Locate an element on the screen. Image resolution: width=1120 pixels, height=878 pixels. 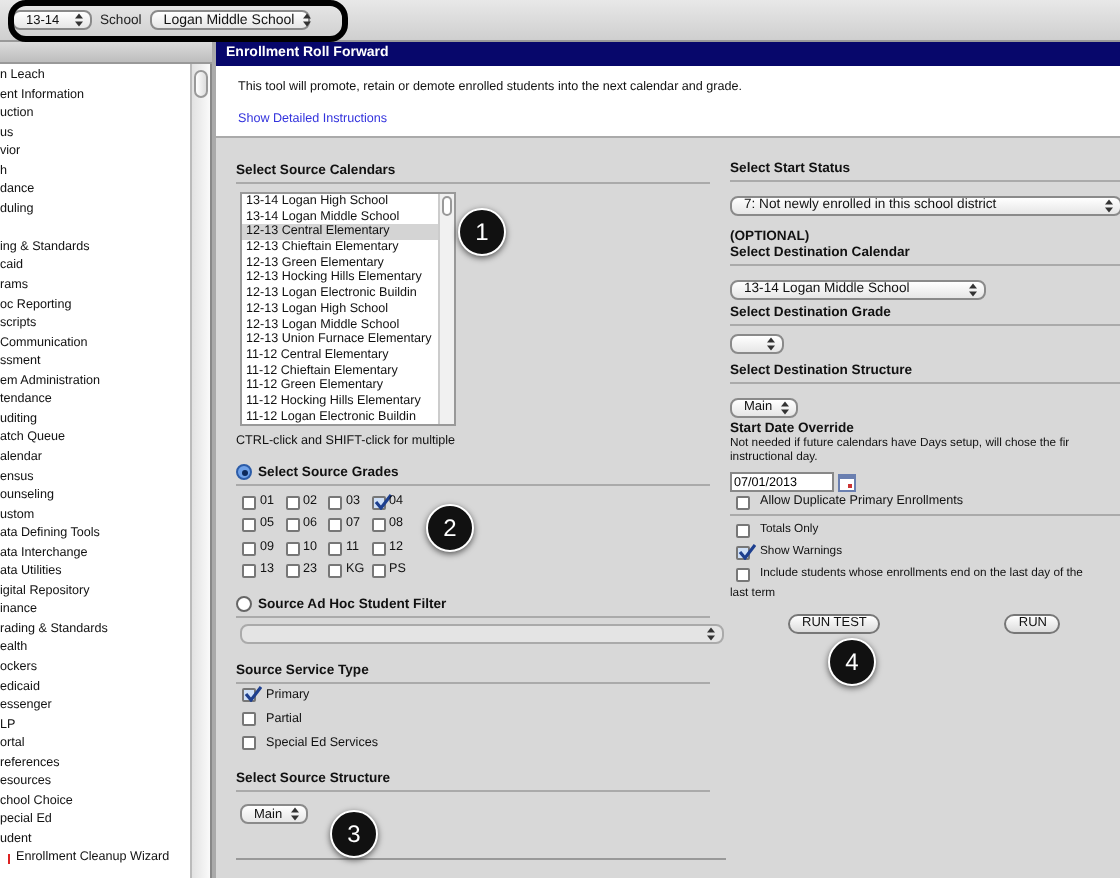
radio-button is located at coordinates (244, 472).